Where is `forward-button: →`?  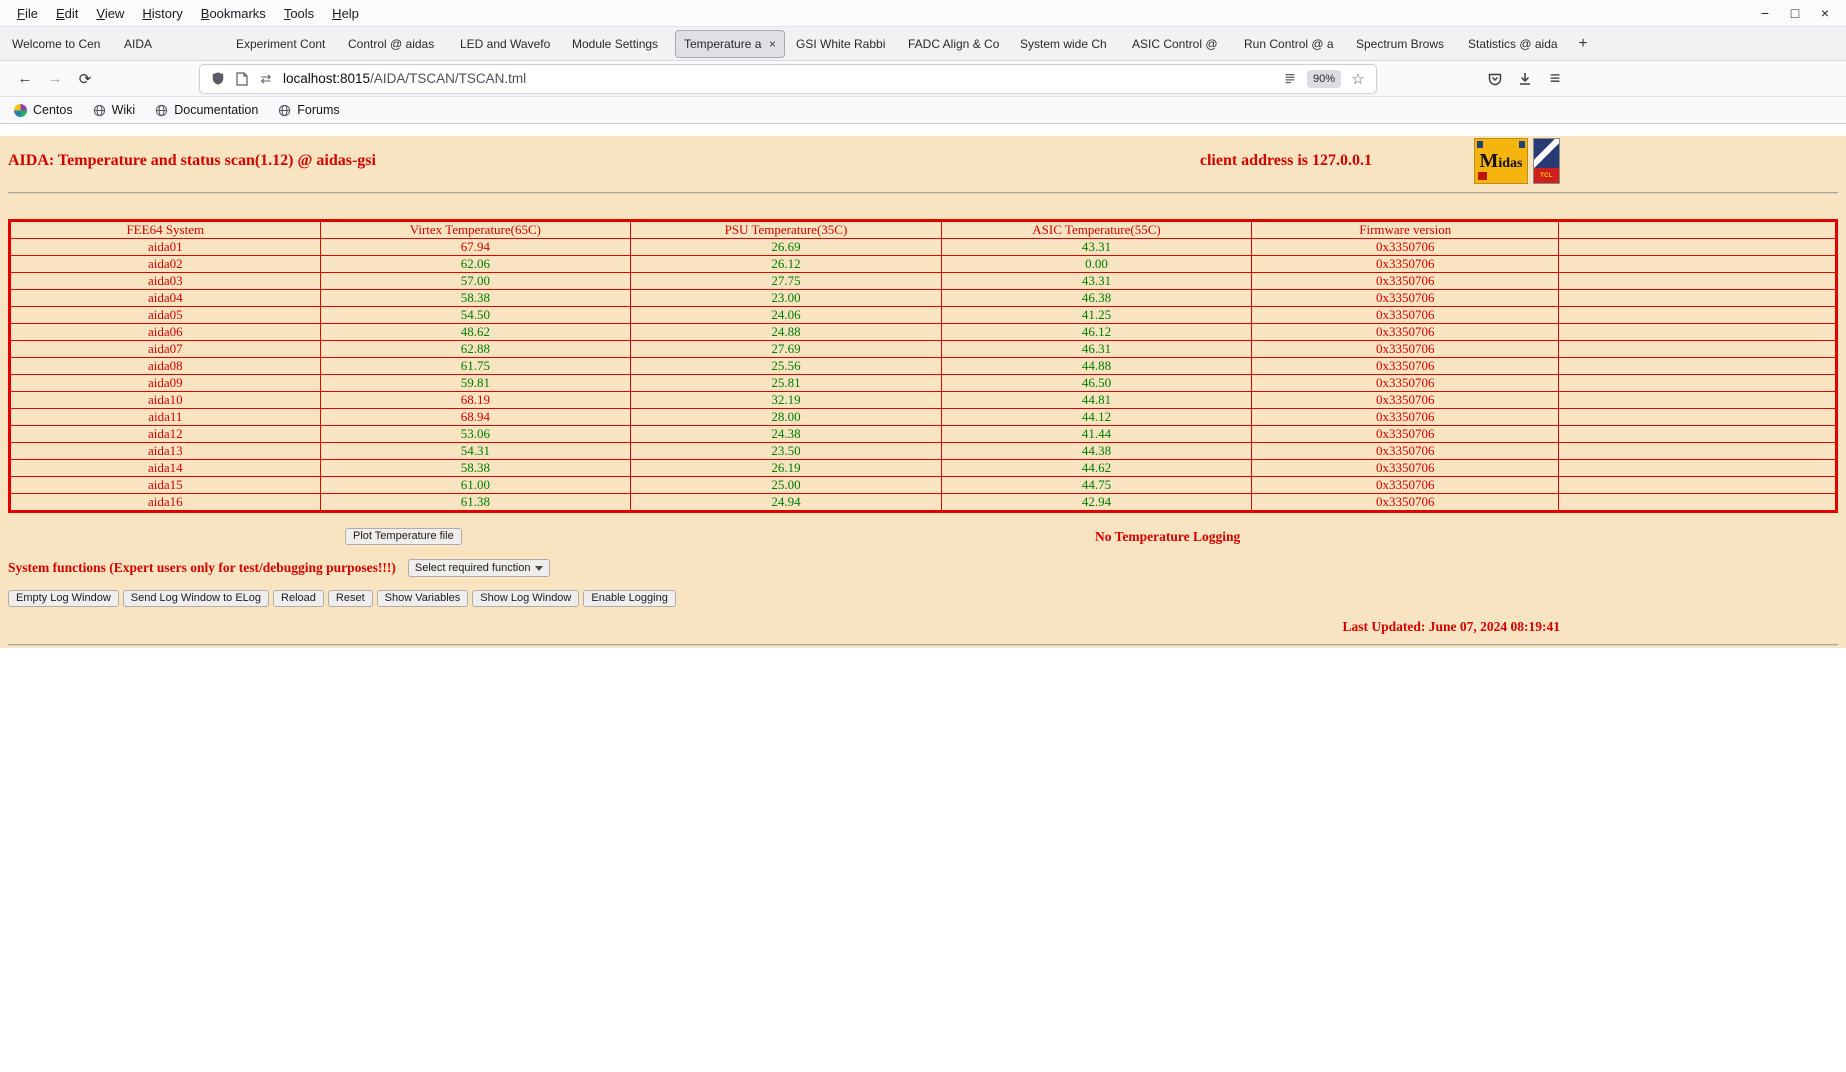
forward-button: → is located at coordinates (55, 79).